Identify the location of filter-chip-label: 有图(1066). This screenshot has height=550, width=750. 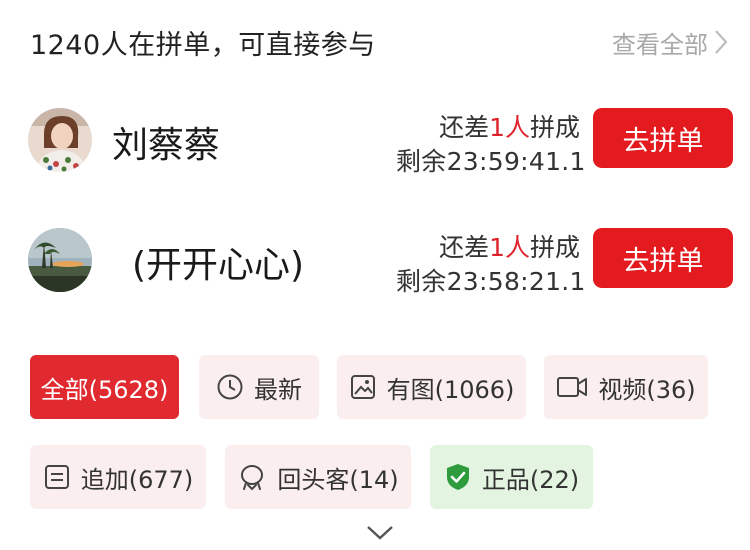
(450, 389).